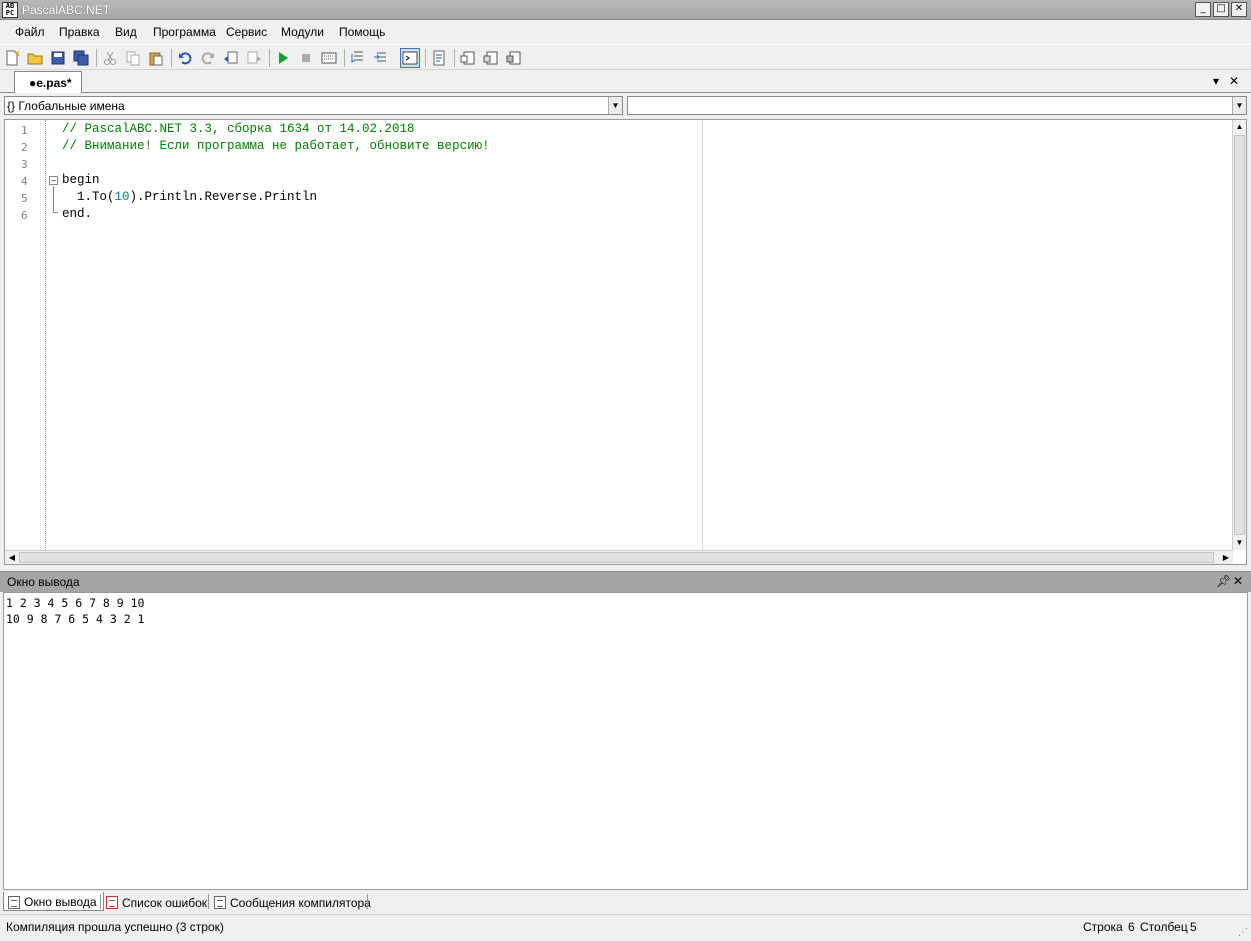 The width and height of the screenshot is (1251, 941). Describe the element at coordinates (24, 181) in the screenshot. I see `line-number: 4` at that location.